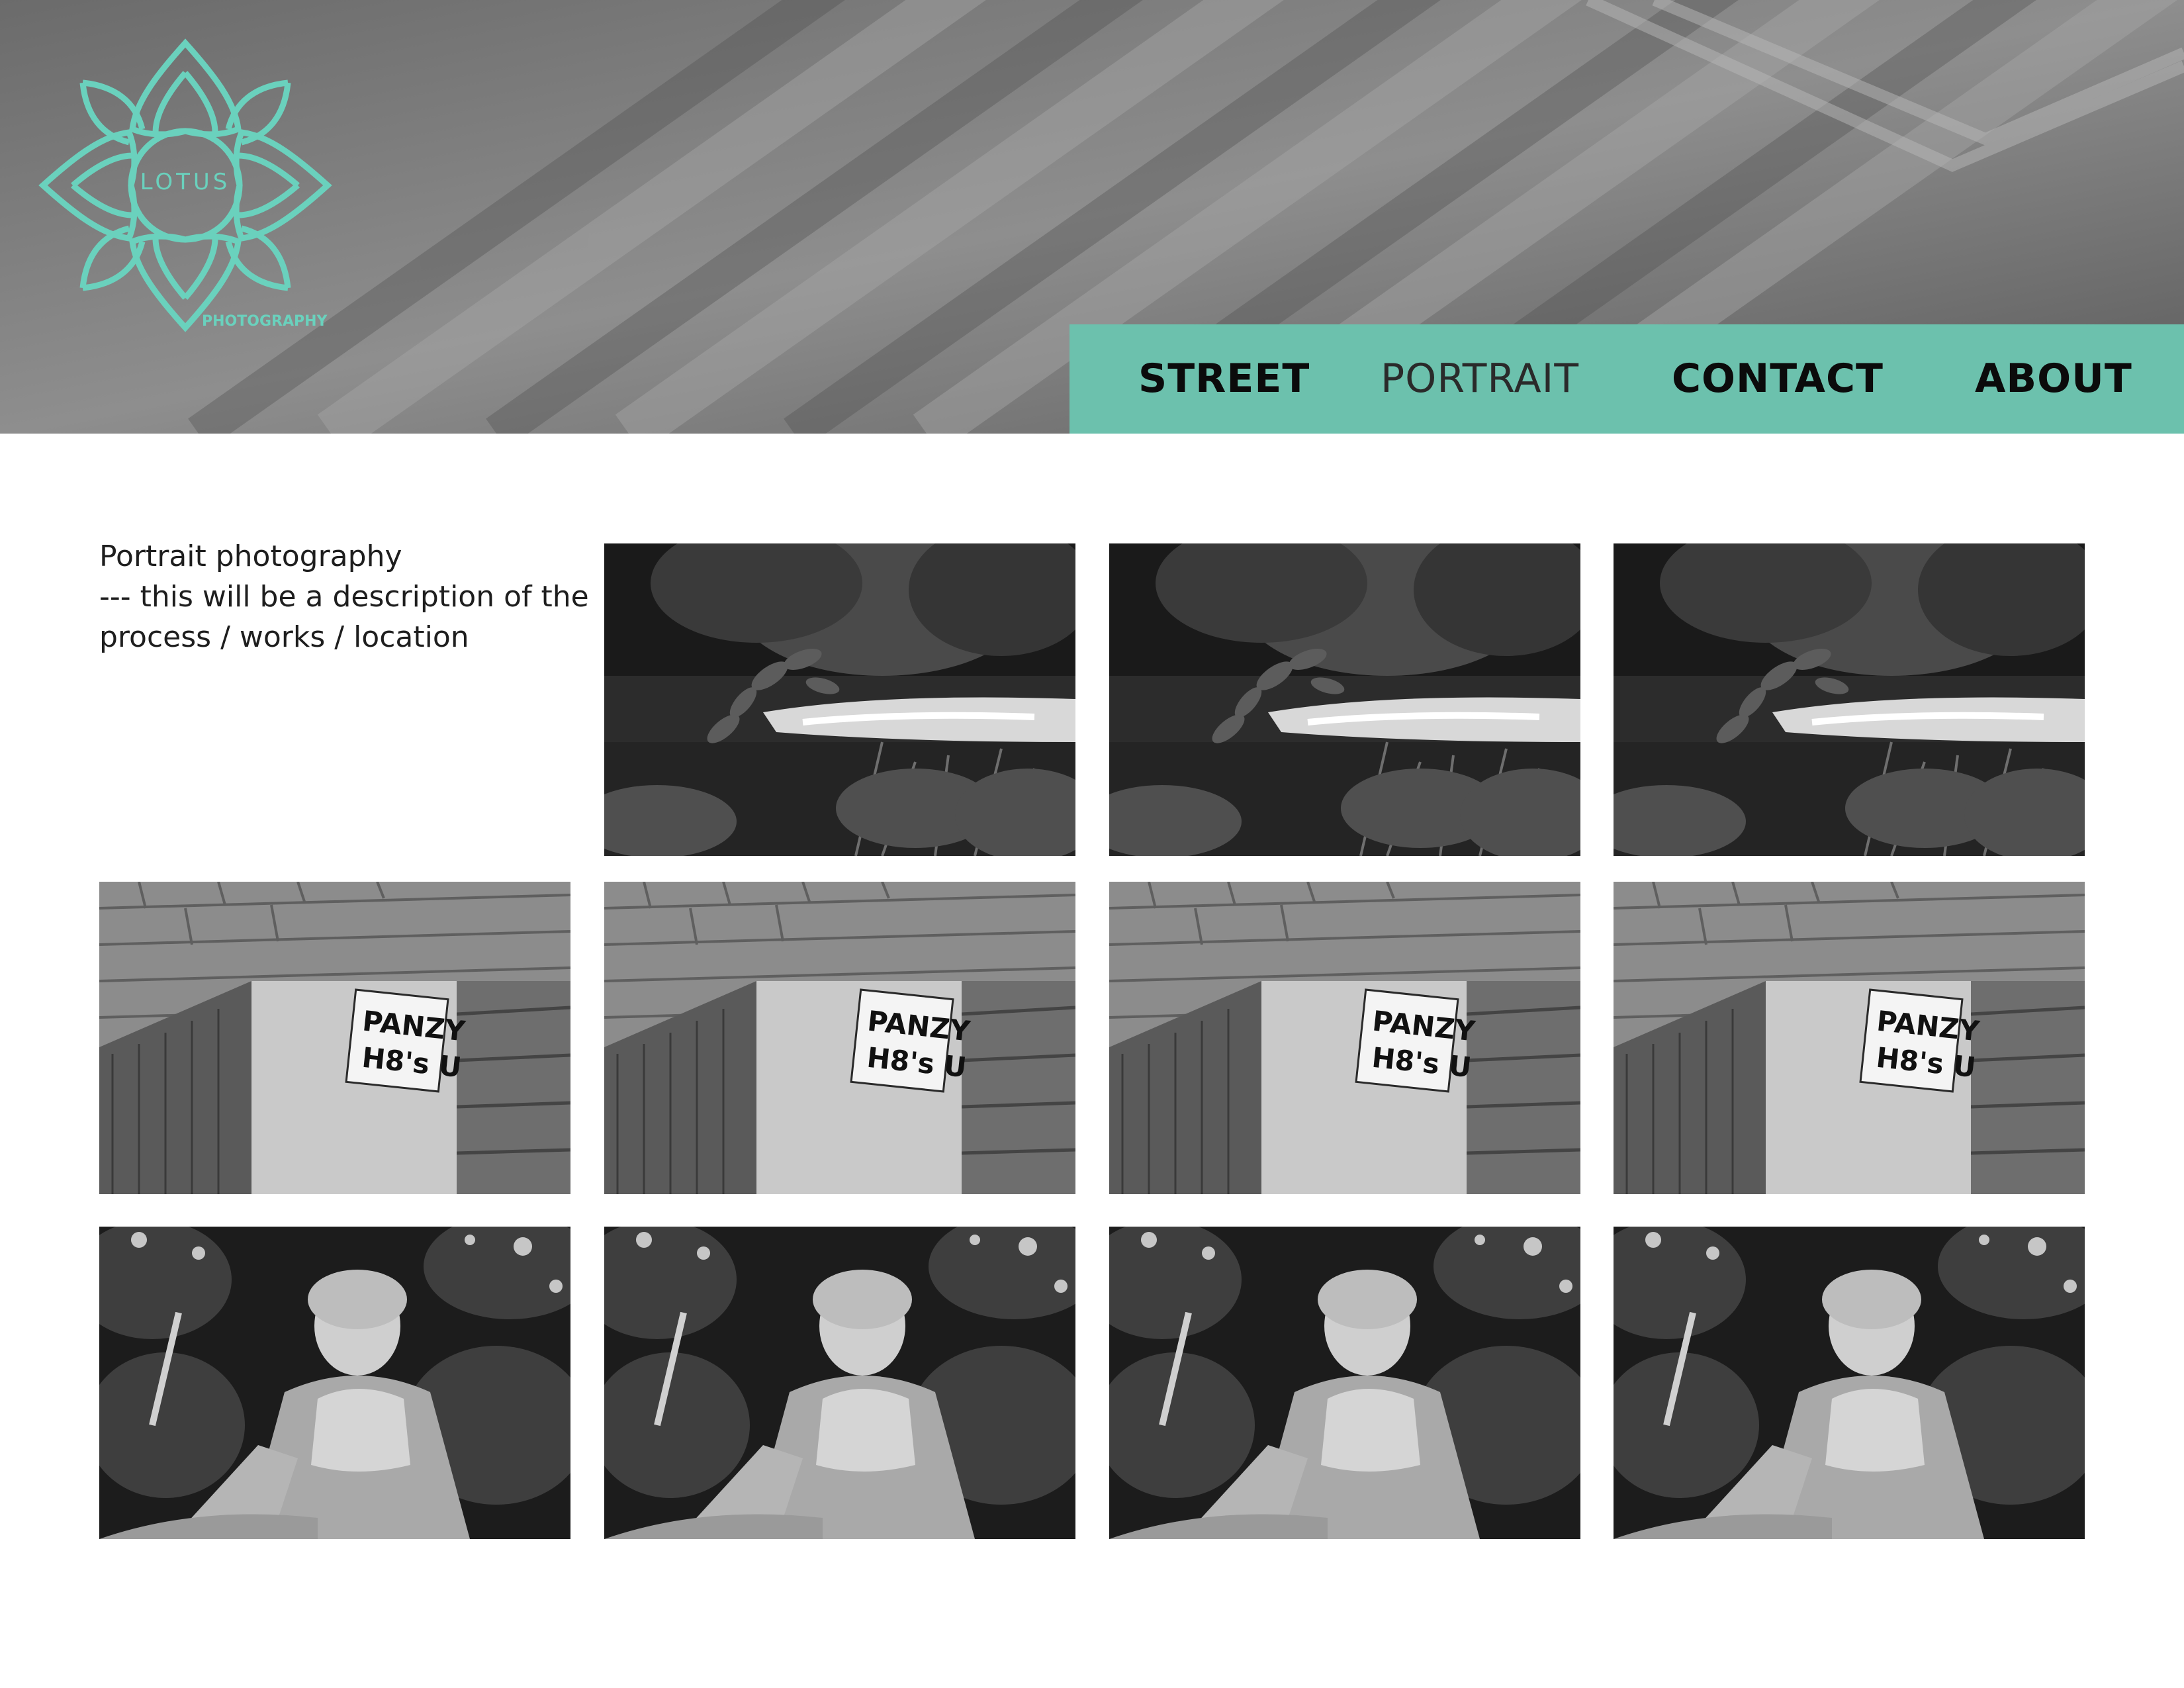  Describe the element at coordinates (1480, 379) in the screenshot. I see `nav-portrait: PORTRAIT` at that location.